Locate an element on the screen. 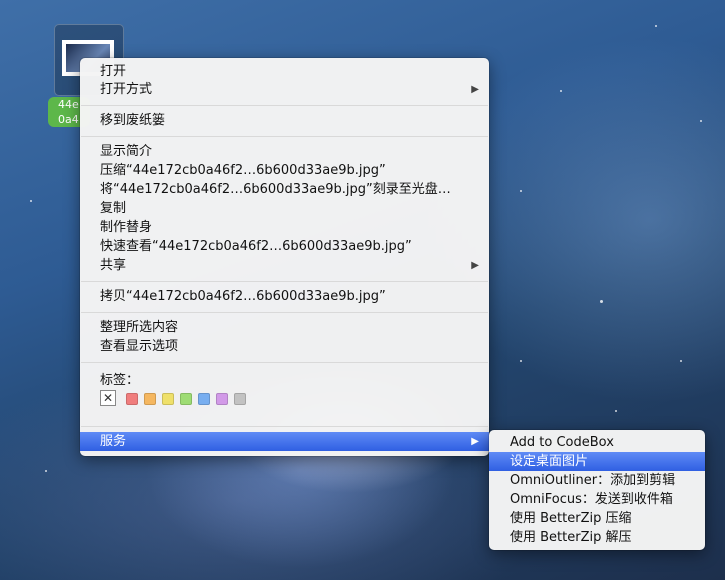 This screenshot has height=580, width=725. service-label: Add to CodeBox is located at coordinates (562, 442).